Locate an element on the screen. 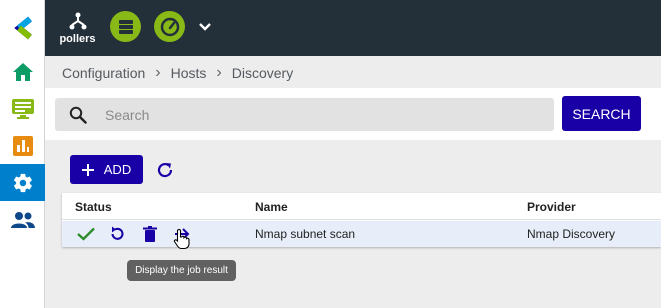 The height and width of the screenshot is (308, 661). add-button-label: ADD is located at coordinates (117, 169).